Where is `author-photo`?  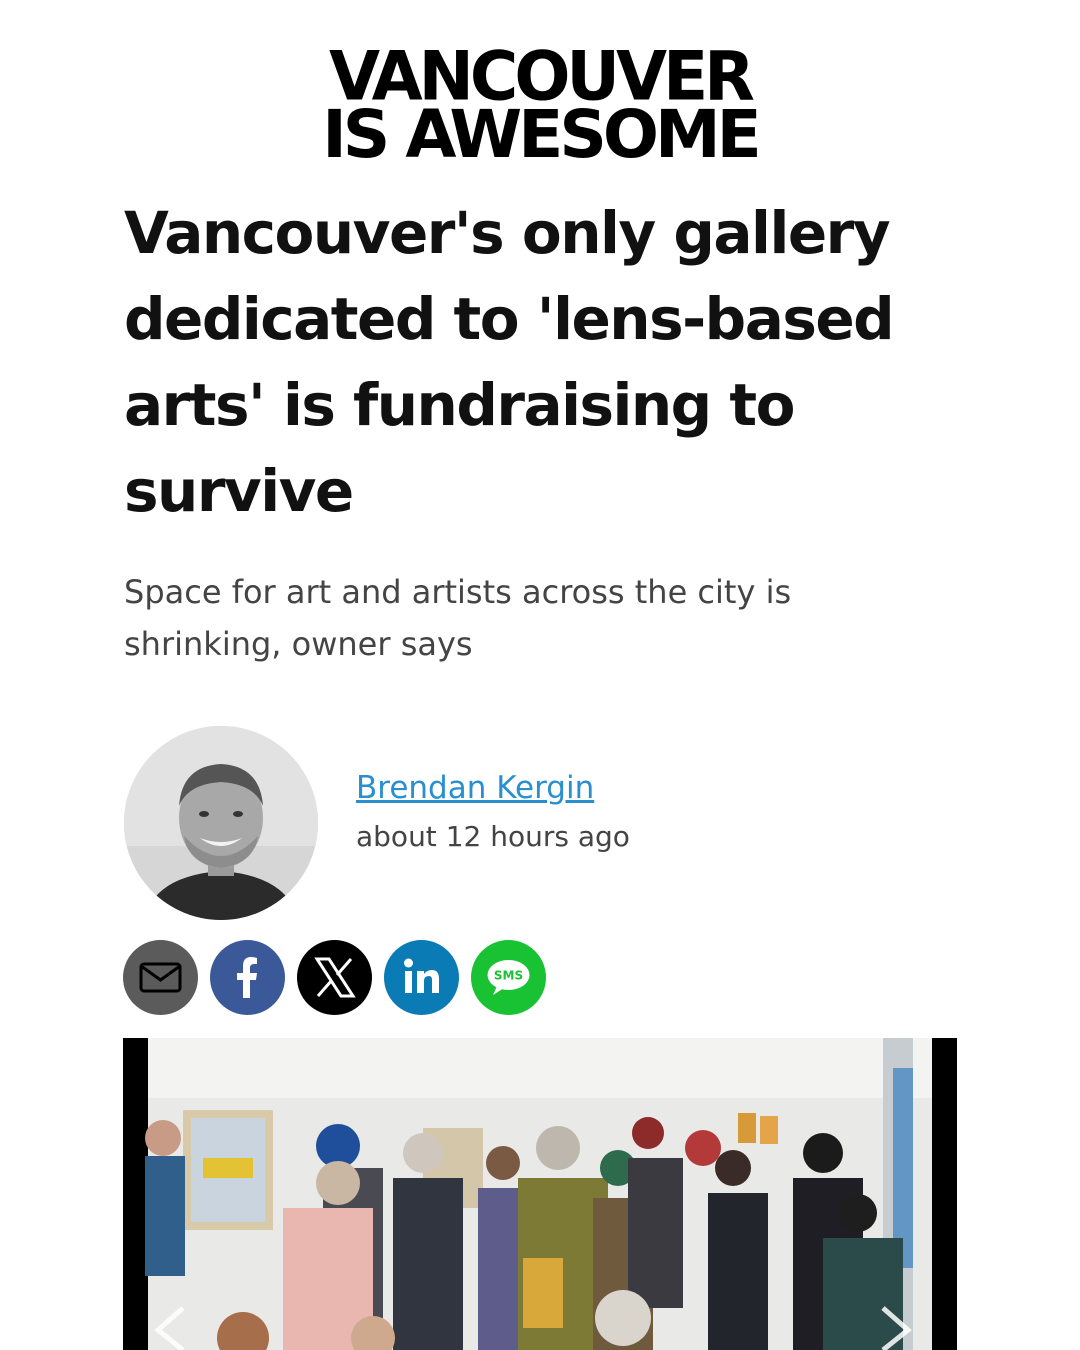
author-photo is located at coordinates (221, 823).